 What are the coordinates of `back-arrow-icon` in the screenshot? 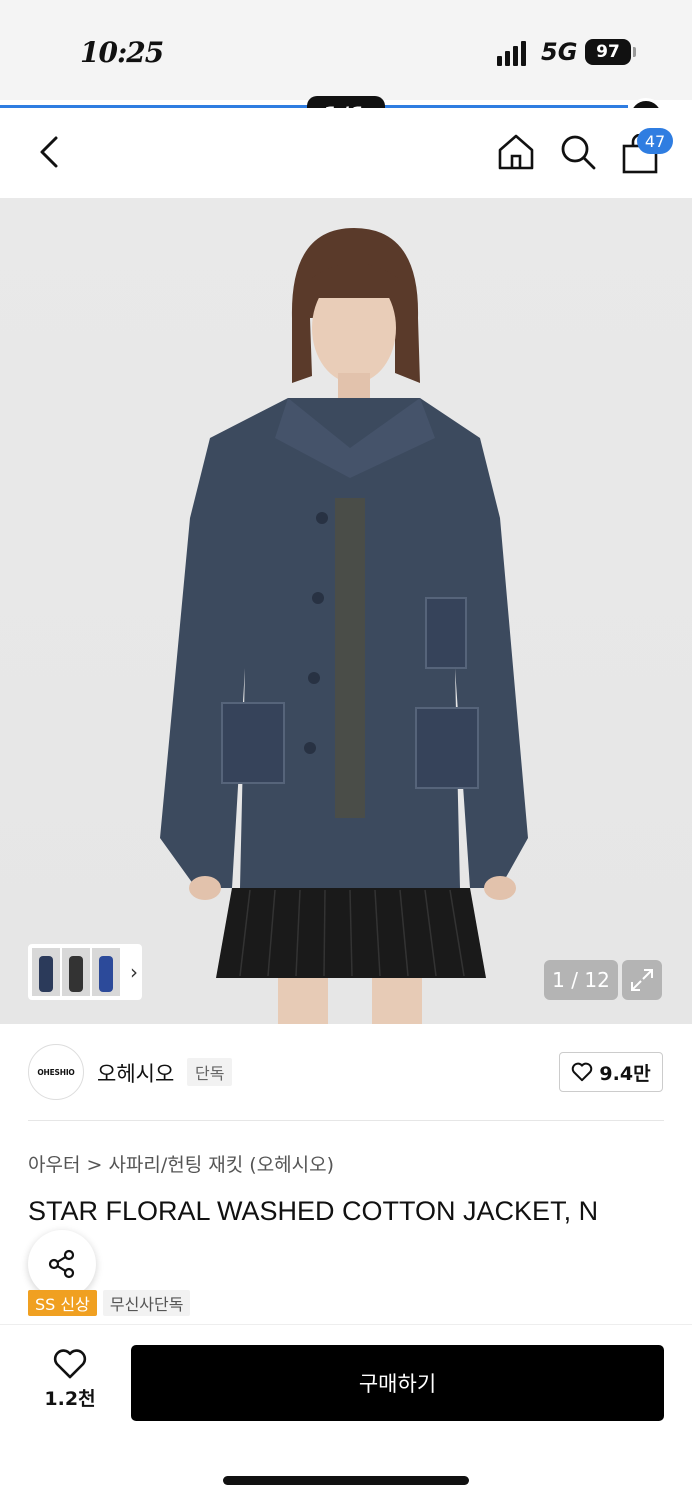 It's located at (50, 152).